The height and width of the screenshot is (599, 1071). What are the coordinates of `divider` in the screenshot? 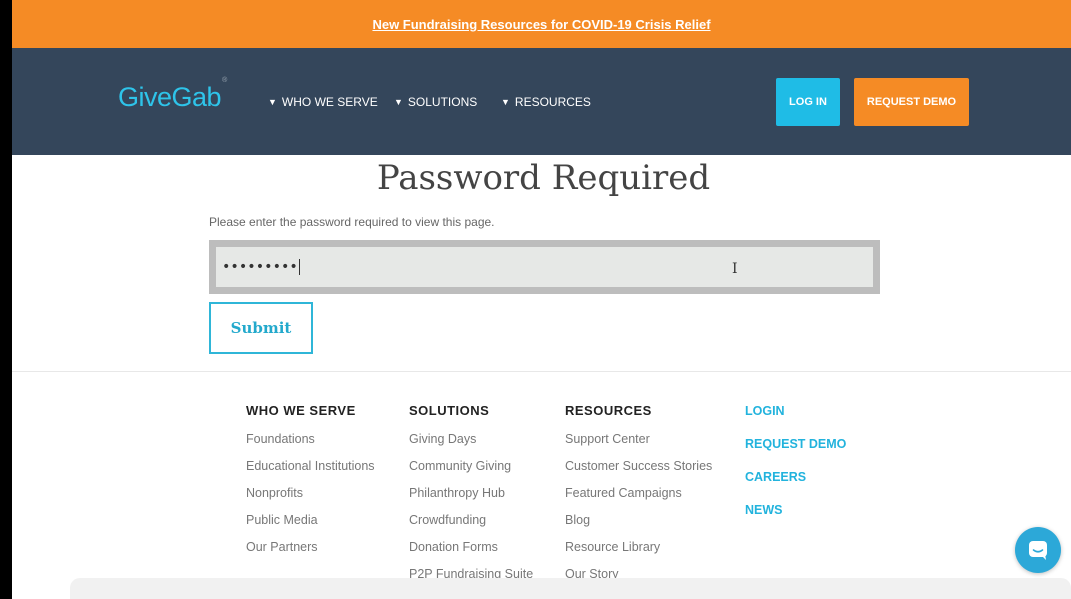 It's located at (541, 371).